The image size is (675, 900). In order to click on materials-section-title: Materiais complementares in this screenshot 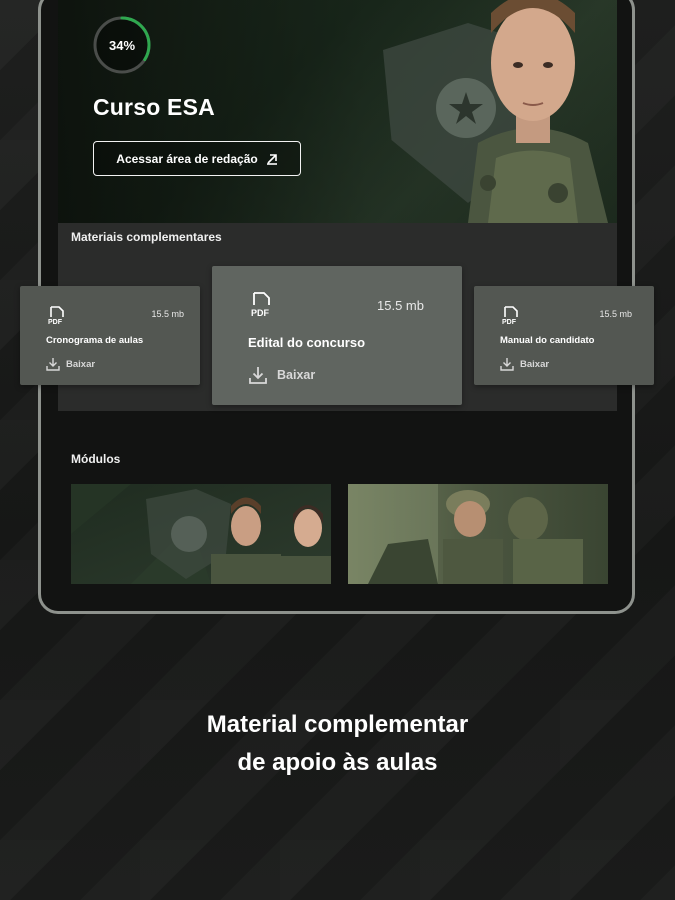, I will do `click(146, 237)`.